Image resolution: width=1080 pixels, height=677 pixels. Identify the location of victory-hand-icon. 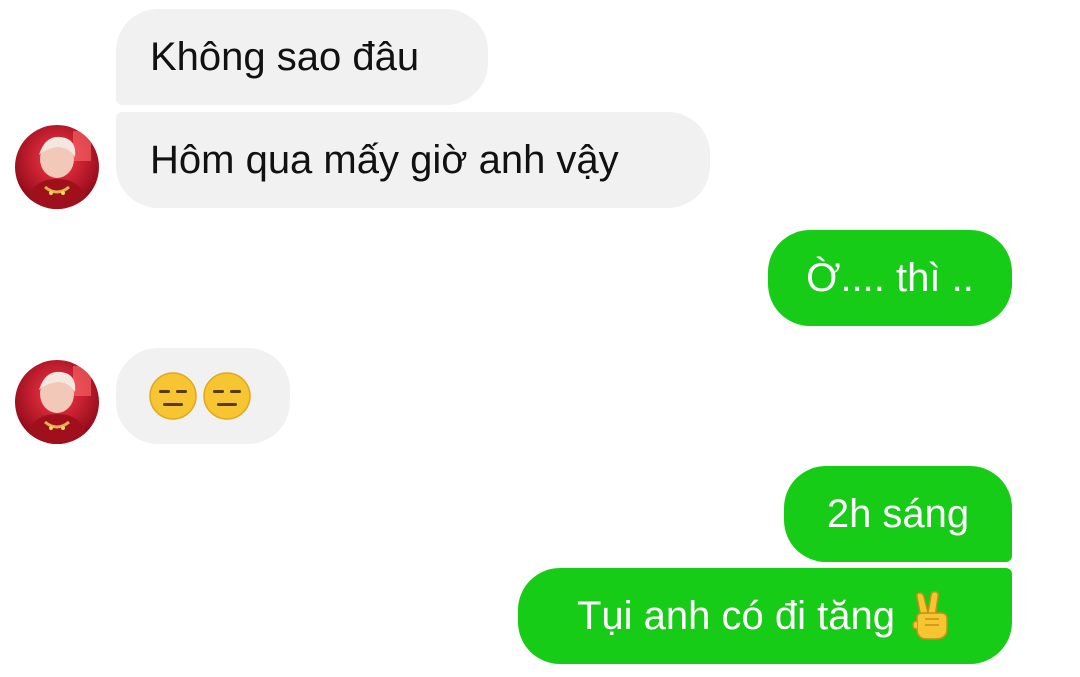
(931, 616).